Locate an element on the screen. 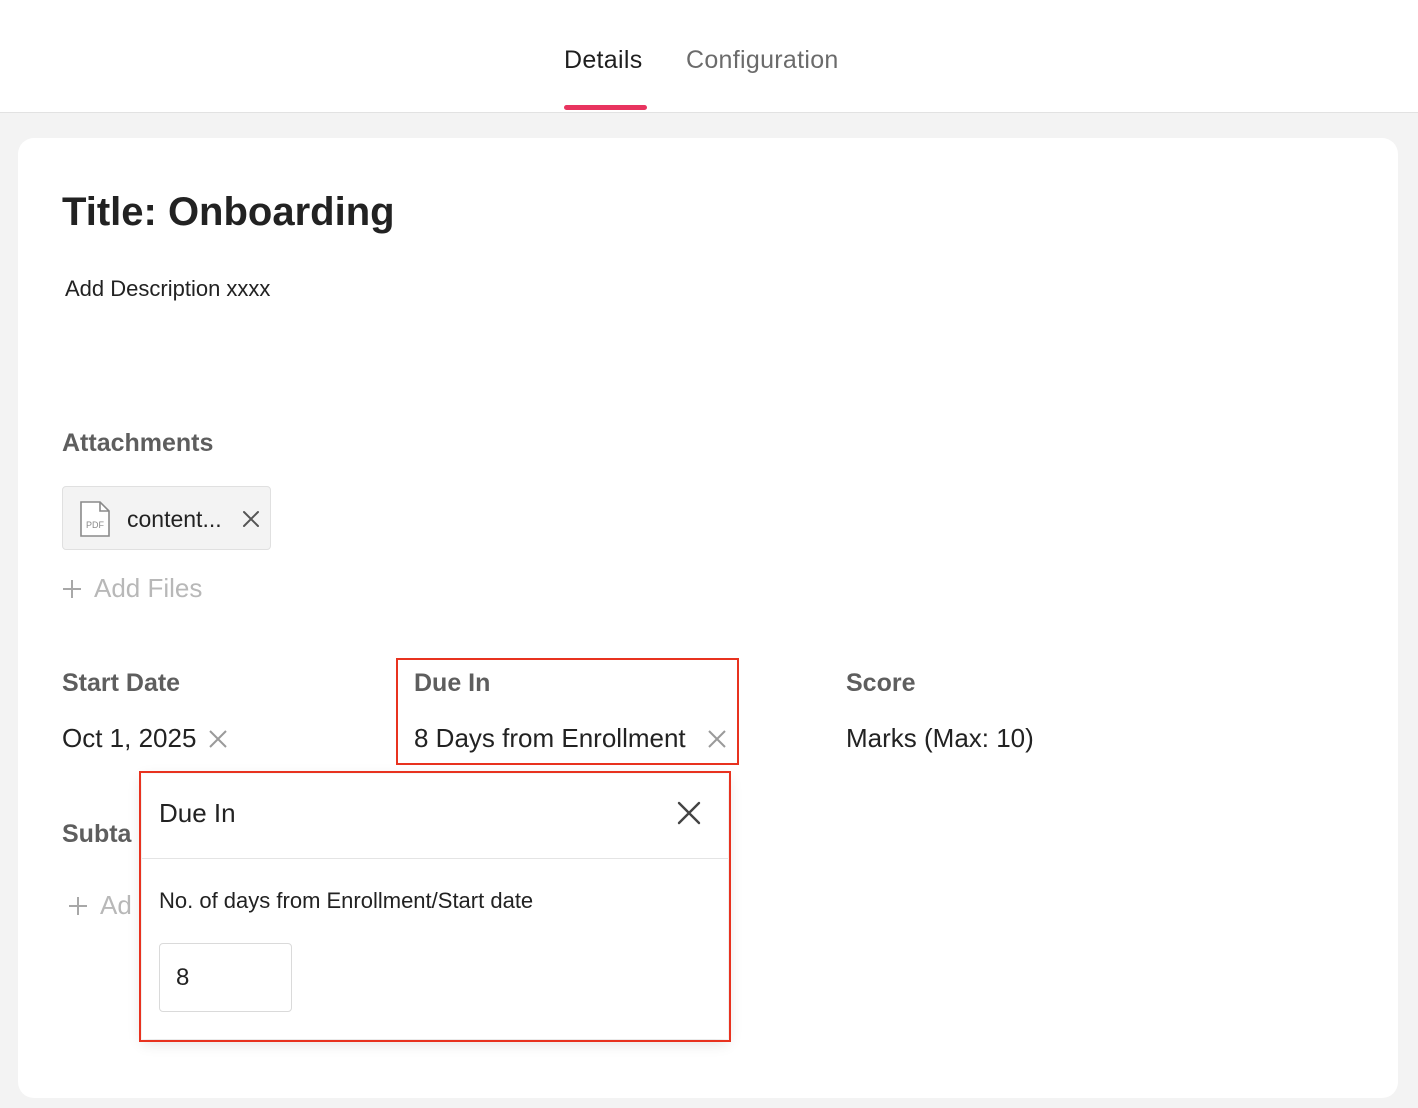 Image resolution: width=1418 pixels, height=1108 pixels. remove-attachment-icon is located at coordinates (251, 521).